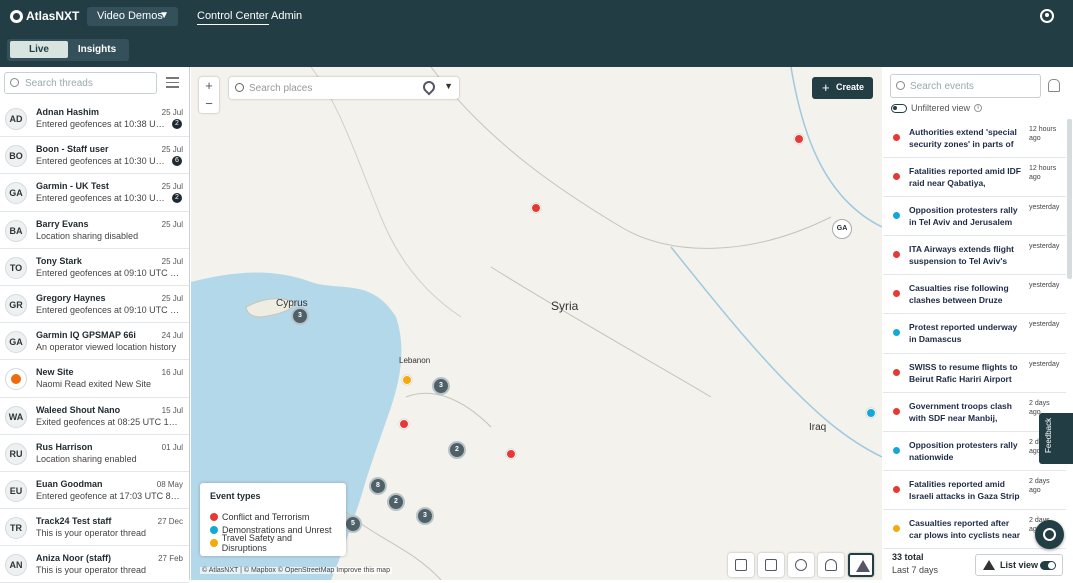 The height and width of the screenshot is (583, 1073). I want to click on zoom-in-button: +, so click(209, 86).